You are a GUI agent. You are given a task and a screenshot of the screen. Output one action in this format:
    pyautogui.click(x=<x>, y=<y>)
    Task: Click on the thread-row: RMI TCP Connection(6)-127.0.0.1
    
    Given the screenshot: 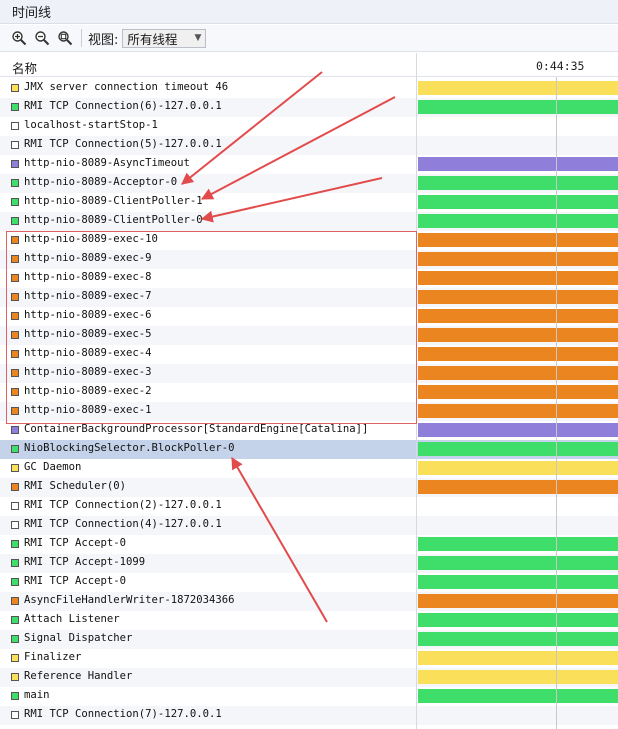 What is the action you would take?
    pyautogui.click(x=309, y=107)
    